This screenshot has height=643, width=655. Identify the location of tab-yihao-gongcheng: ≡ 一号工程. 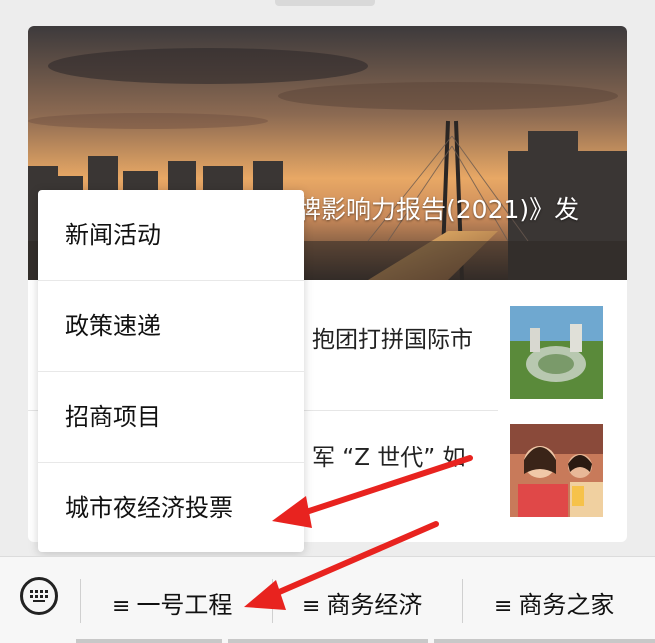
(172, 602).